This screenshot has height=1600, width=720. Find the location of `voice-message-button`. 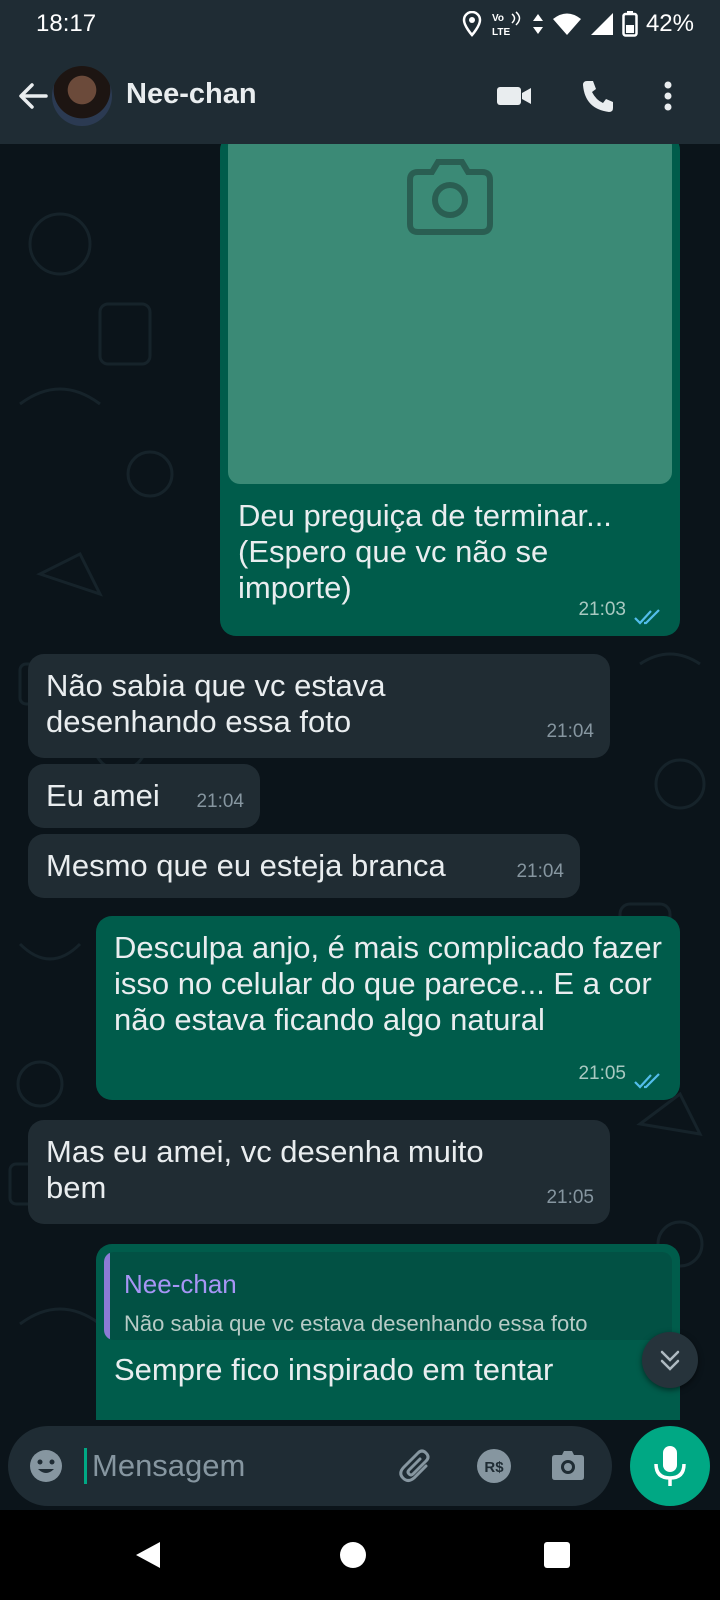

voice-message-button is located at coordinates (670, 1466).